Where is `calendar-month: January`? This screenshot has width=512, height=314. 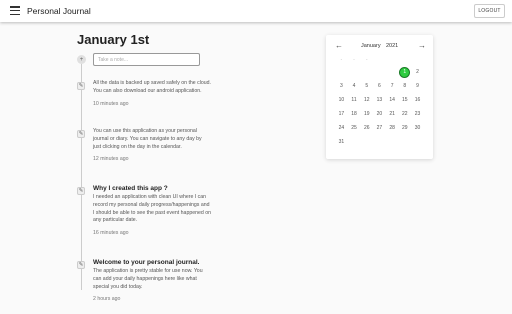
calendar-month: January is located at coordinates (371, 46).